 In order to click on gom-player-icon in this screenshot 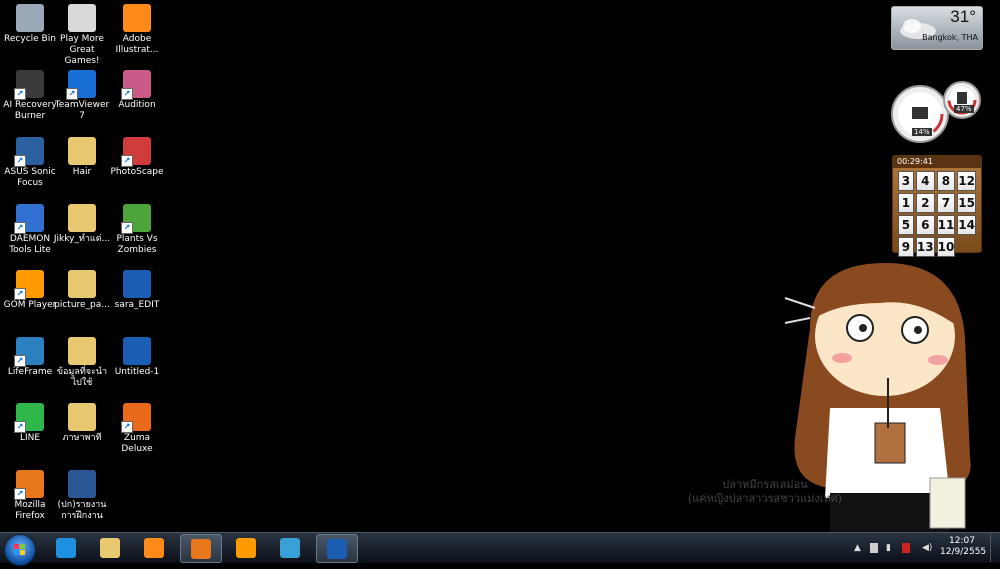, I will do `click(246, 548)`.